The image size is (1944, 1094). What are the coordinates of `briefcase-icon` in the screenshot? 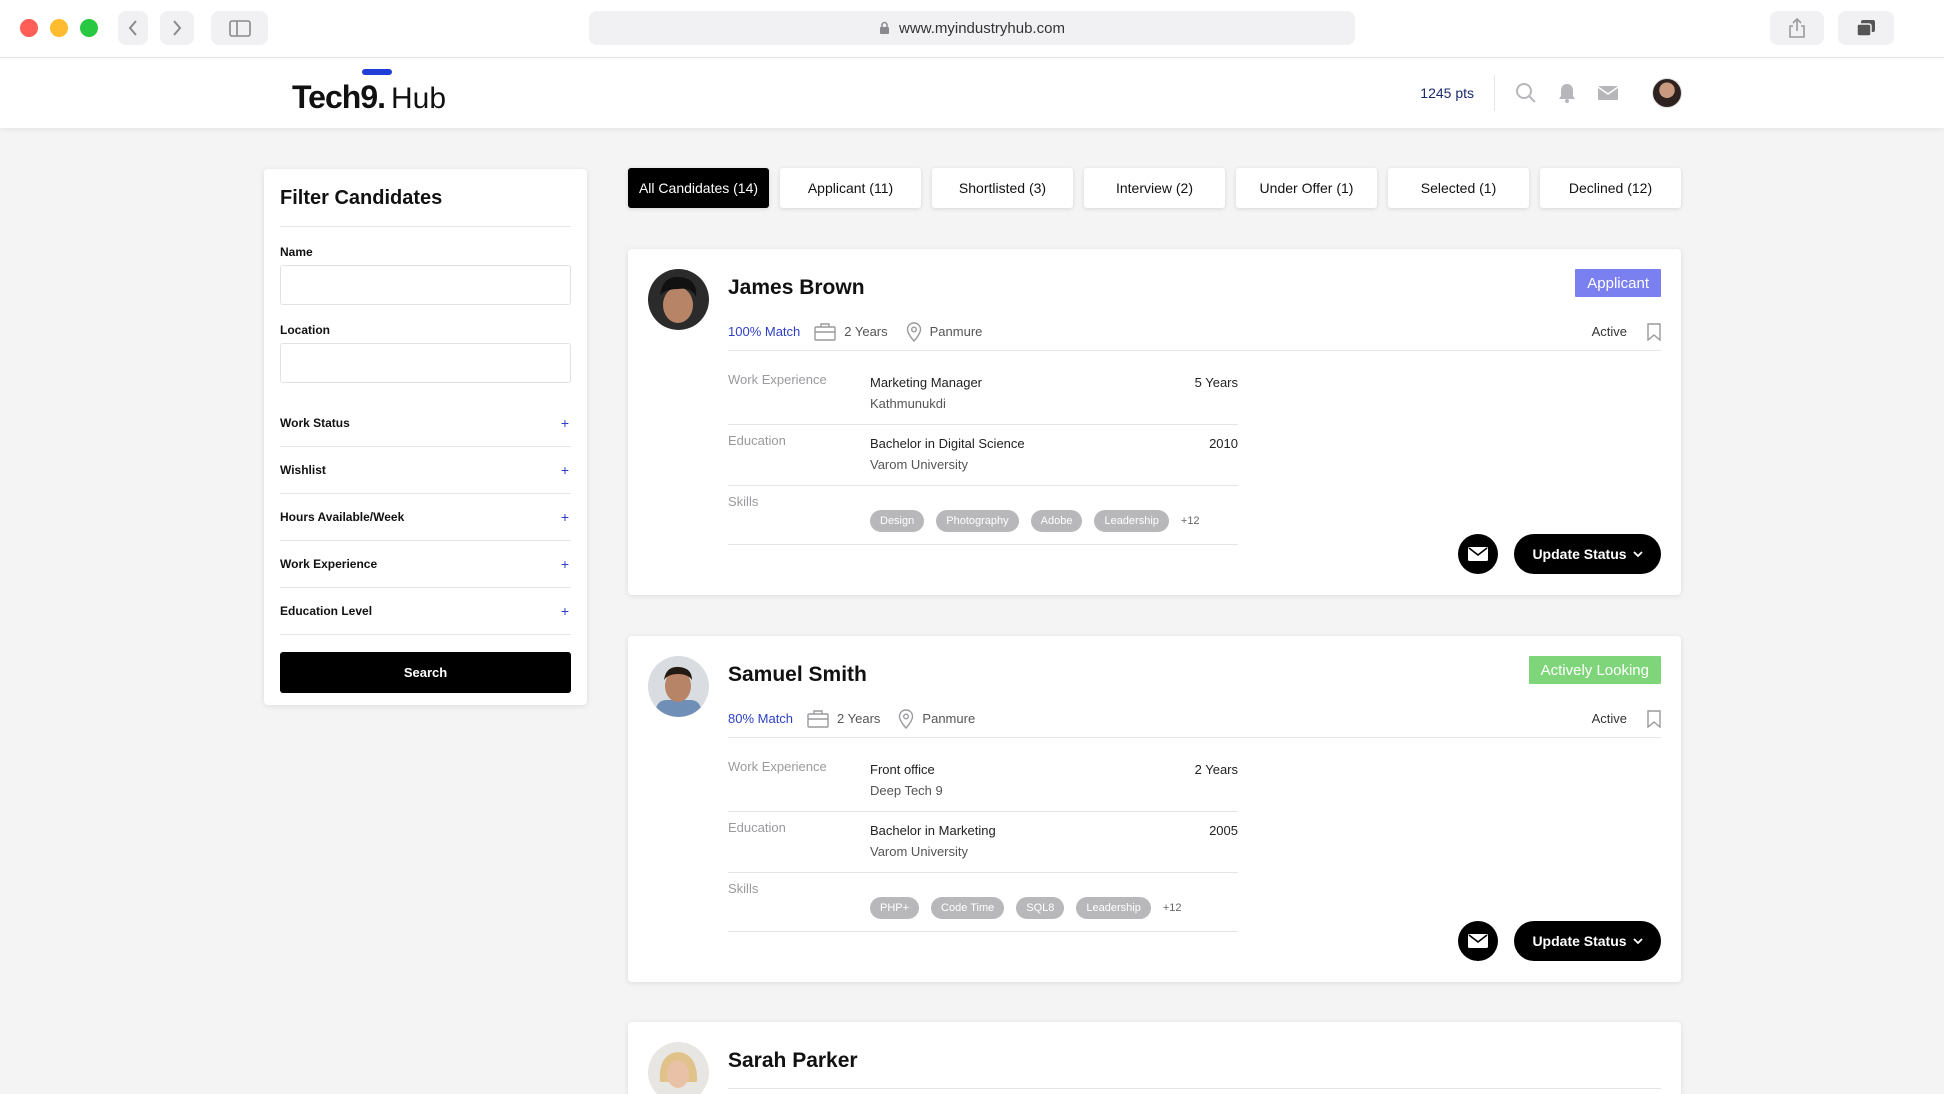 It's located at (825, 331).